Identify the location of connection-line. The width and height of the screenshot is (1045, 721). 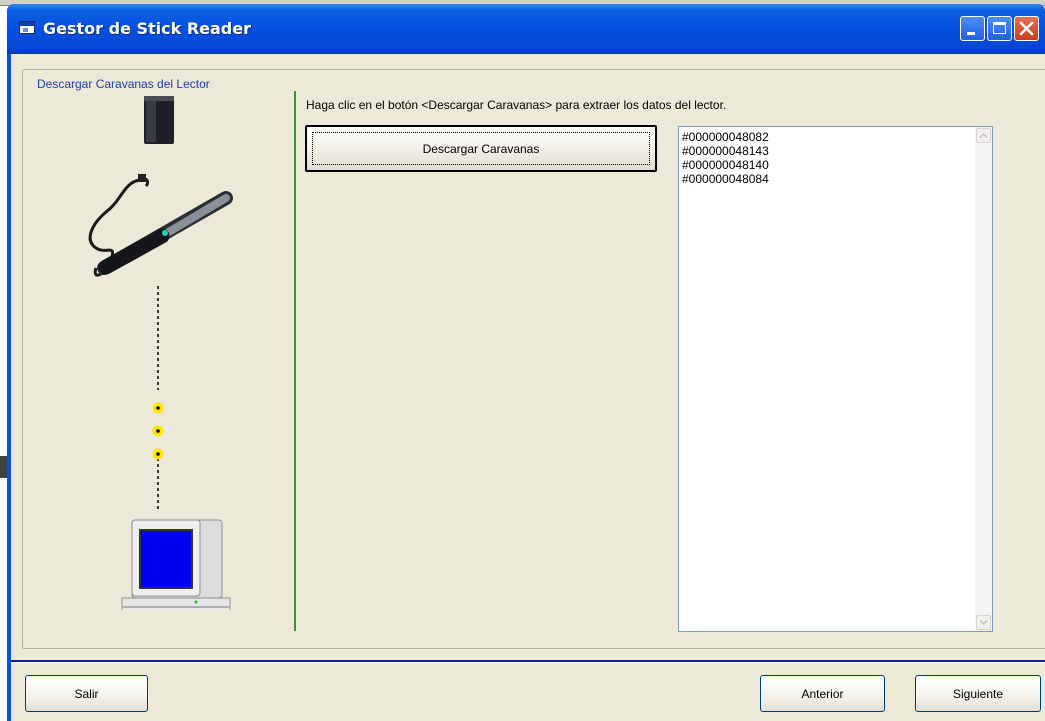
(158, 398).